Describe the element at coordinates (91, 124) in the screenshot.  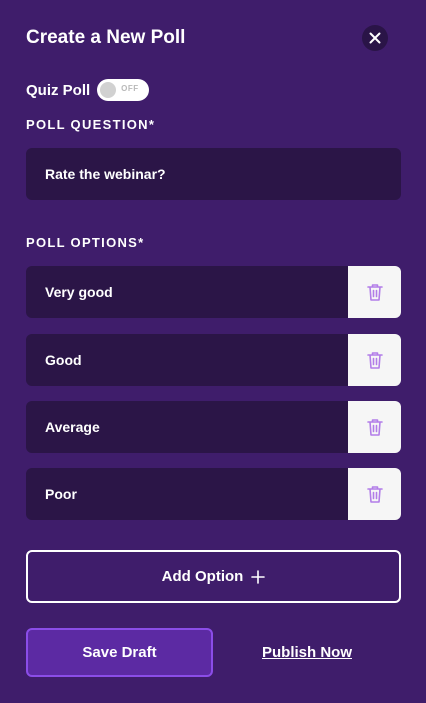
I see `poll-question-label: POLL QUESTION*` at that location.